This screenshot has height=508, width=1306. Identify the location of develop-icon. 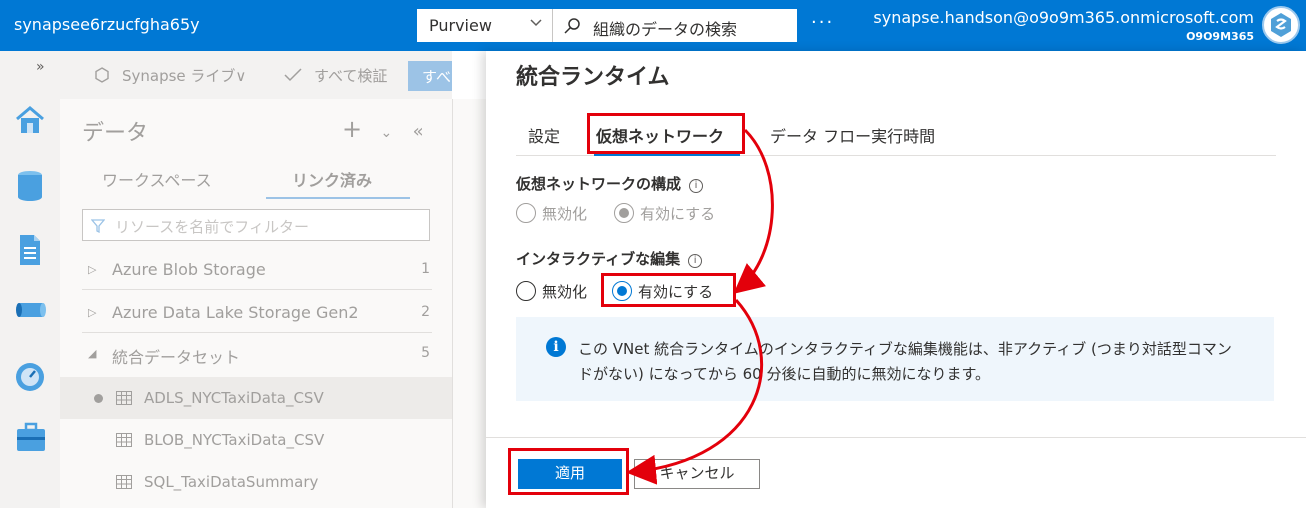
(30, 247).